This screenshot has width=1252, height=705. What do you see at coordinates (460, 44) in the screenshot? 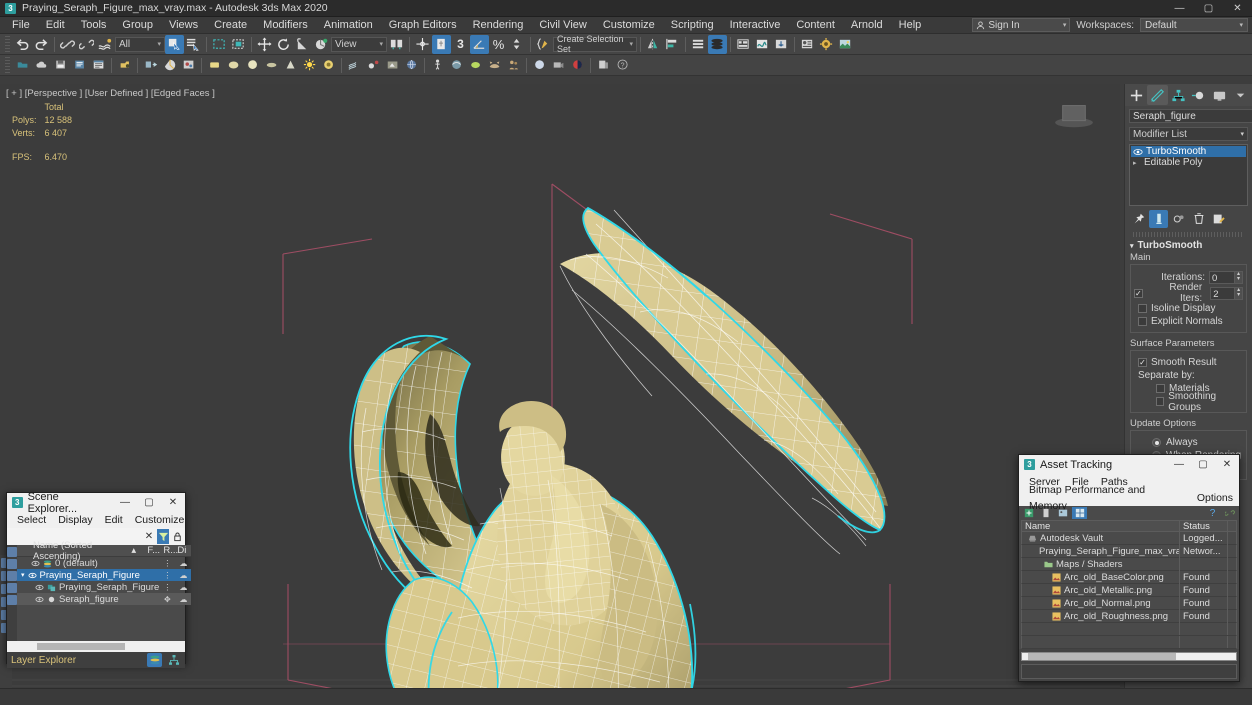
I see `snap-3-toggle-icon: 3` at bounding box center [460, 44].